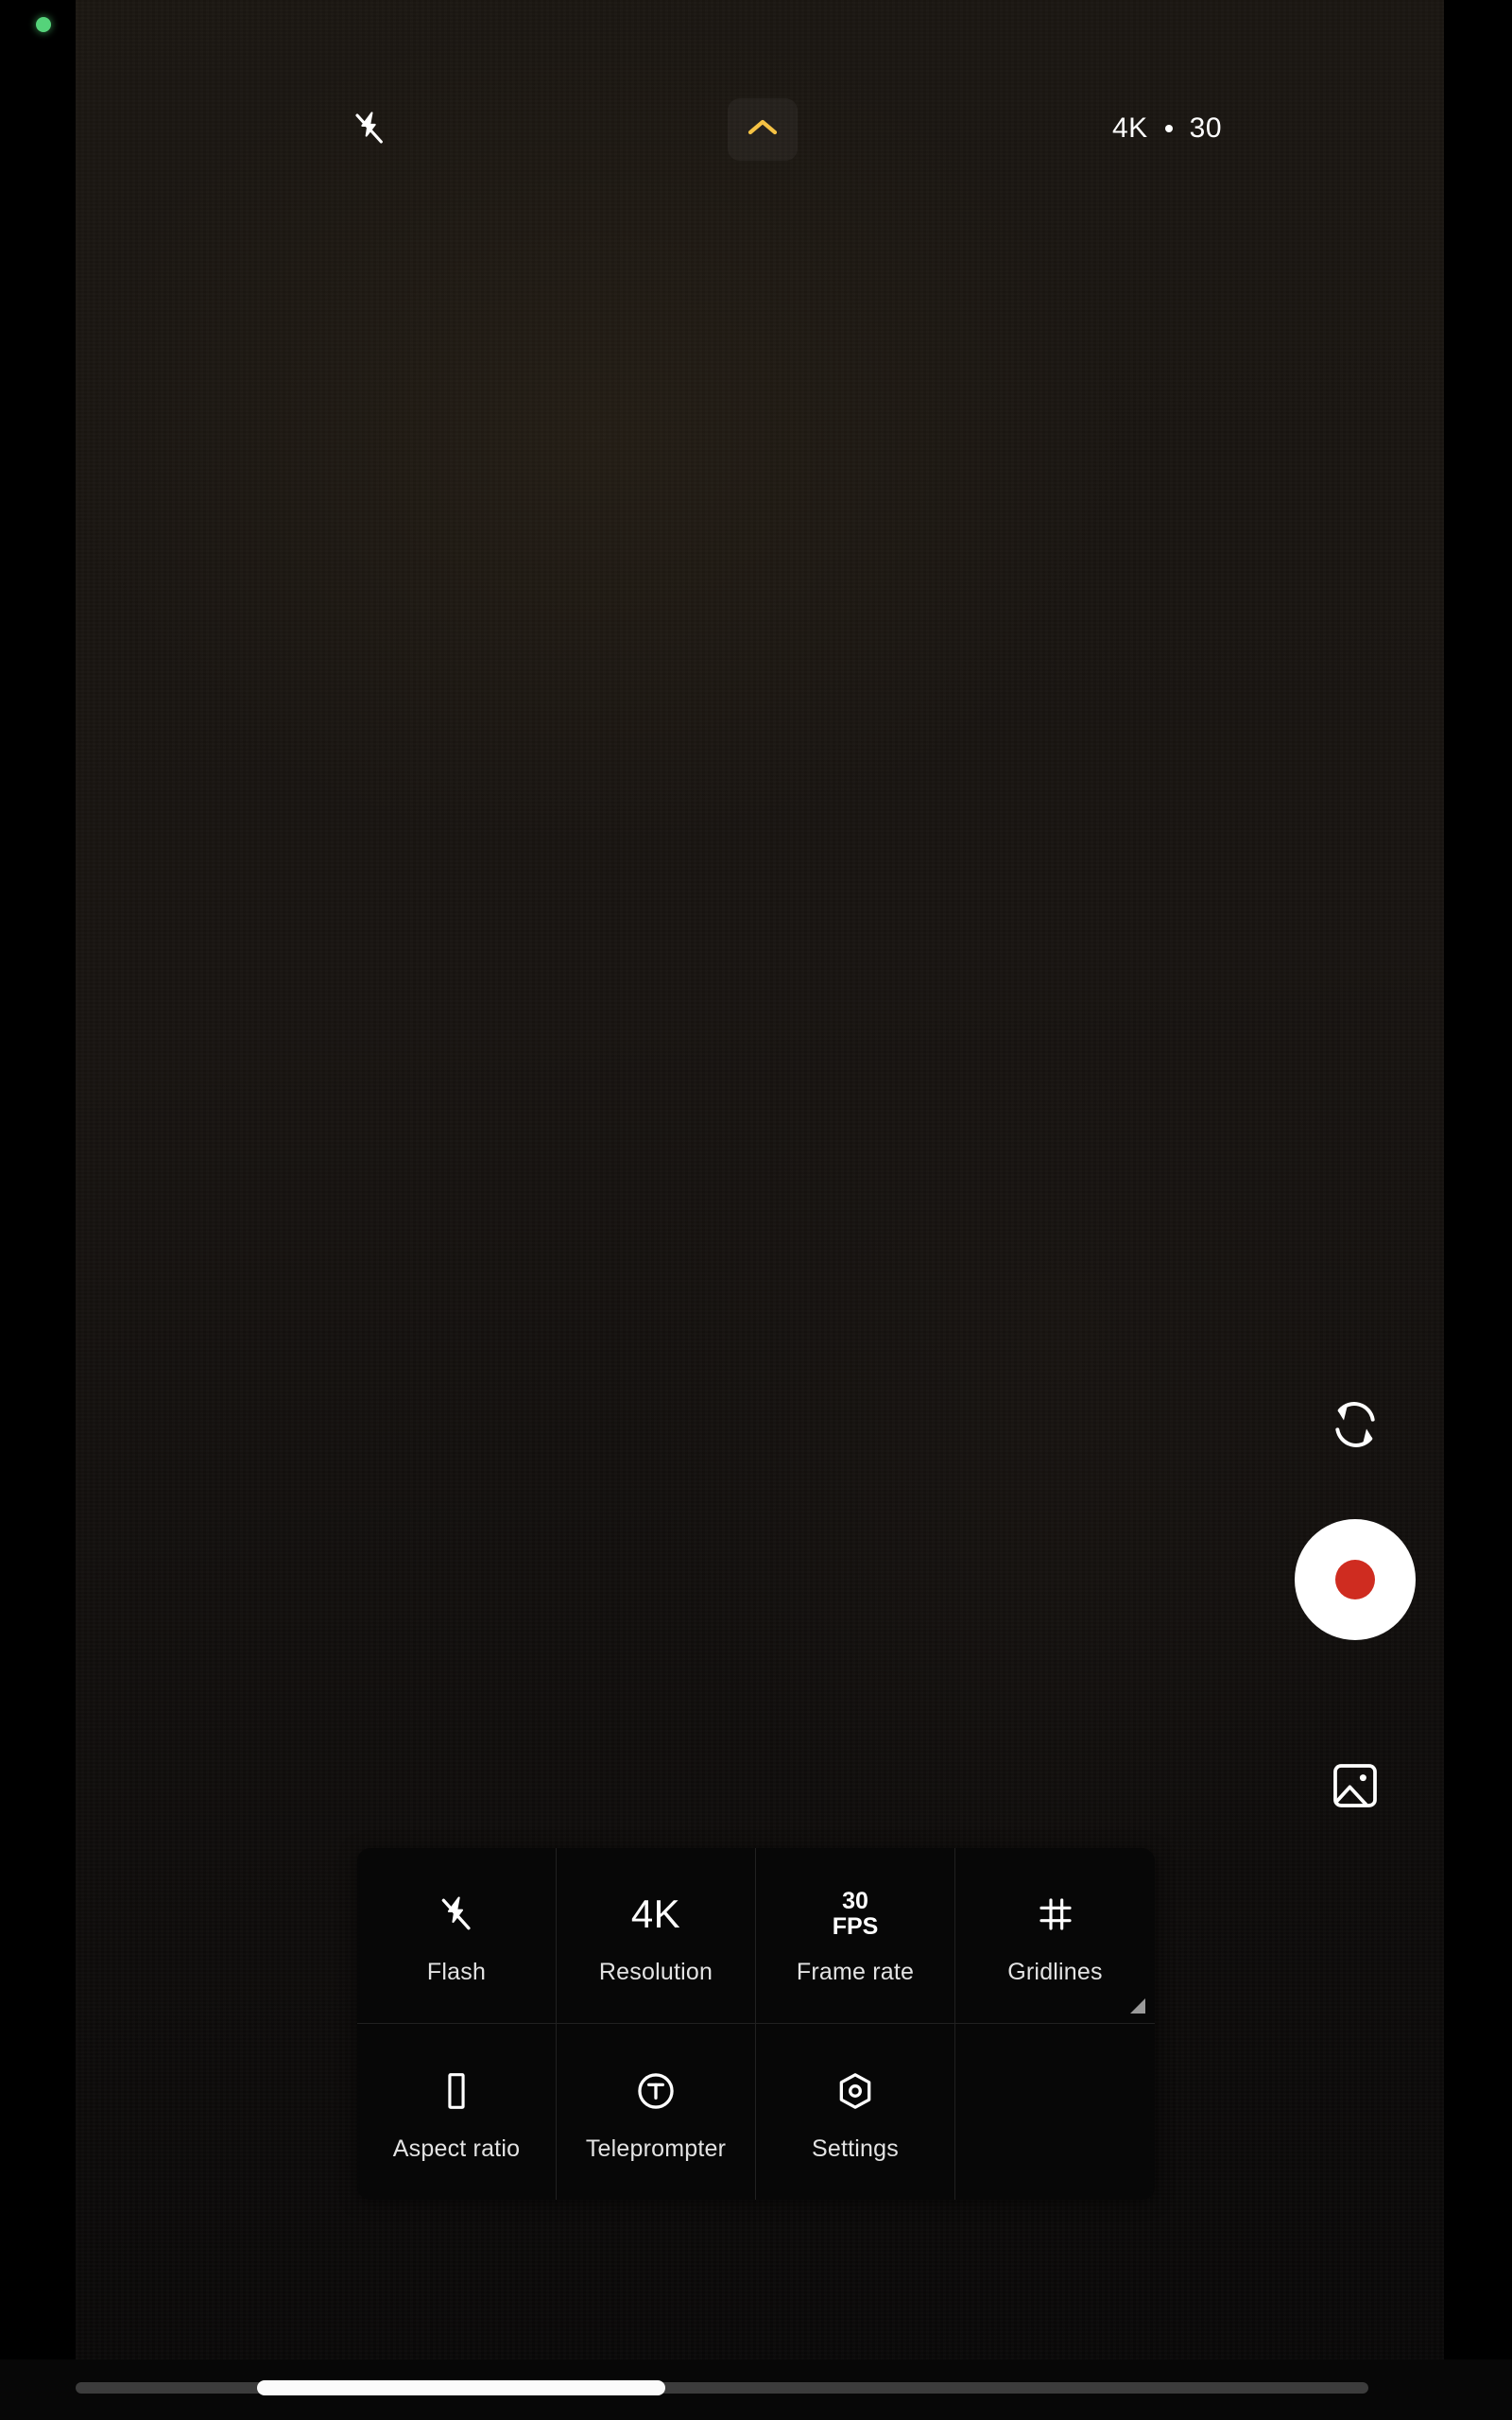 The width and height of the screenshot is (1512, 2420). I want to click on readout-separator-dot, so click(1168, 129).